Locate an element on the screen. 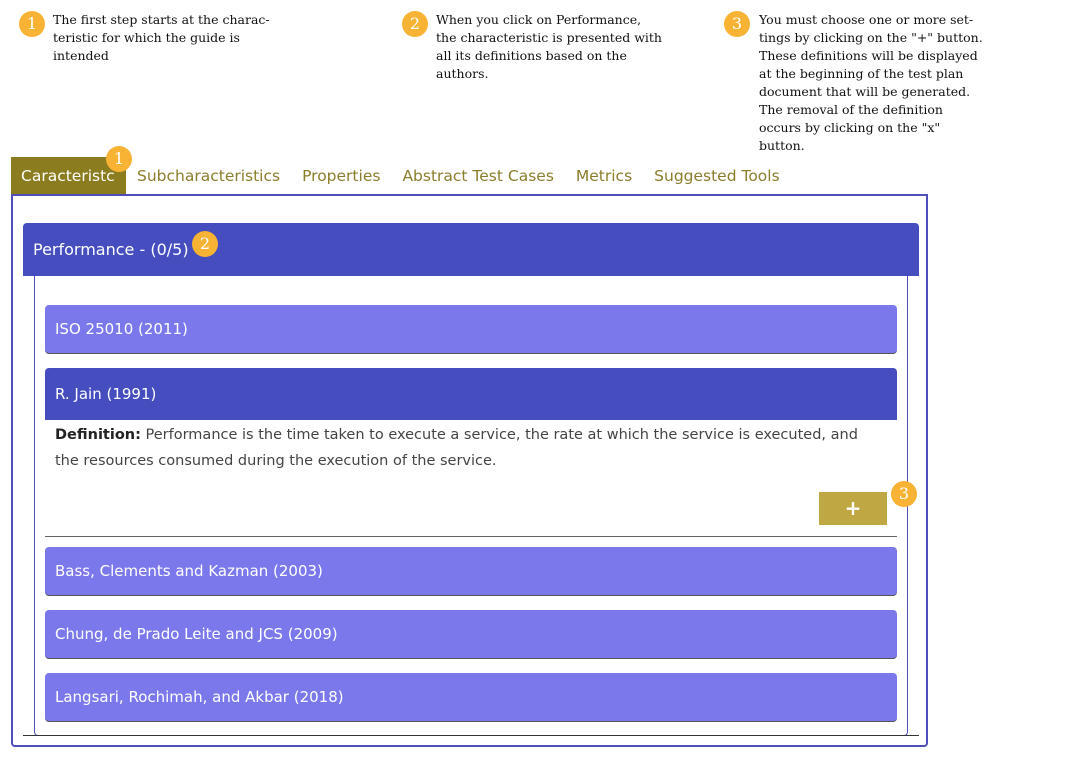  tab-marker-badge: 1 is located at coordinates (119, 159).